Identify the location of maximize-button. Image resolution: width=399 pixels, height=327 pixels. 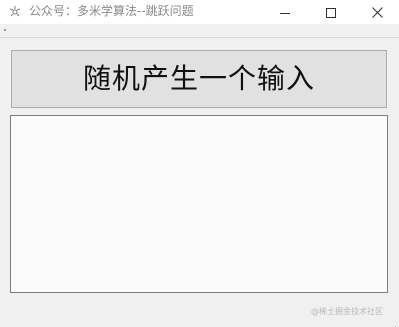
(331, 12).